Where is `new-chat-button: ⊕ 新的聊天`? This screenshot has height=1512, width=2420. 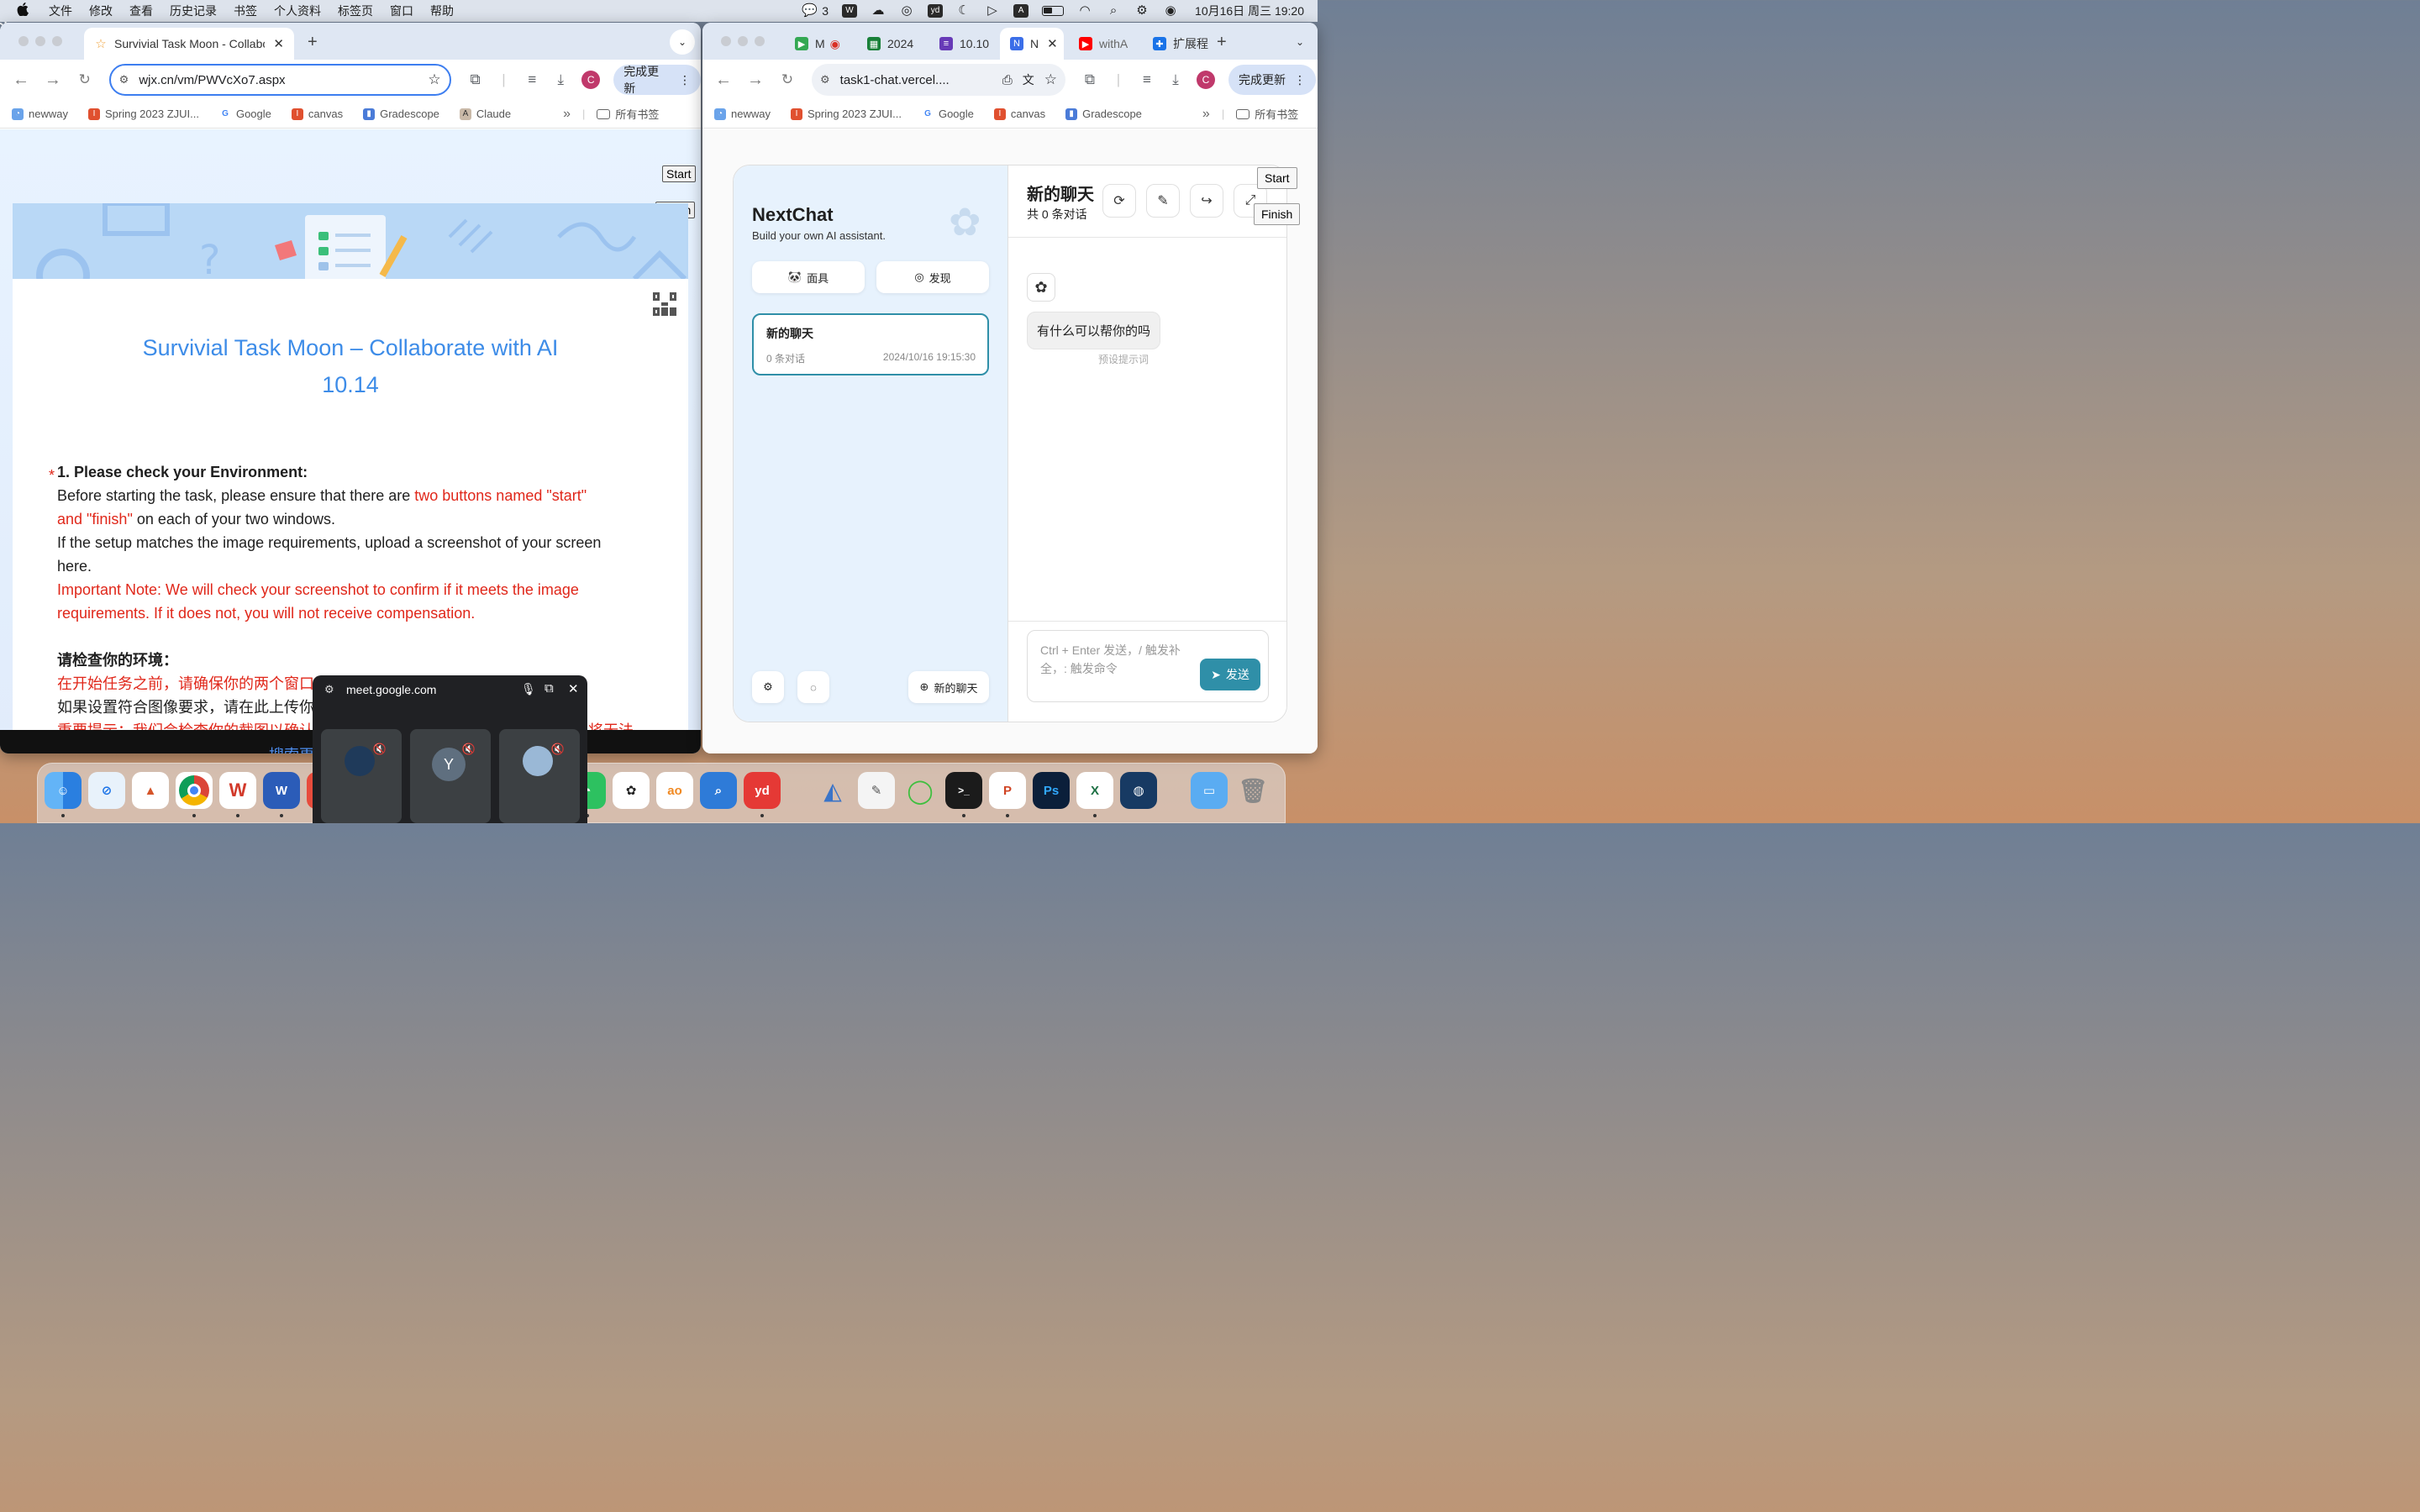 new-chat-button: ⊕ 新的聊天 is located at coordinates (948, 687).